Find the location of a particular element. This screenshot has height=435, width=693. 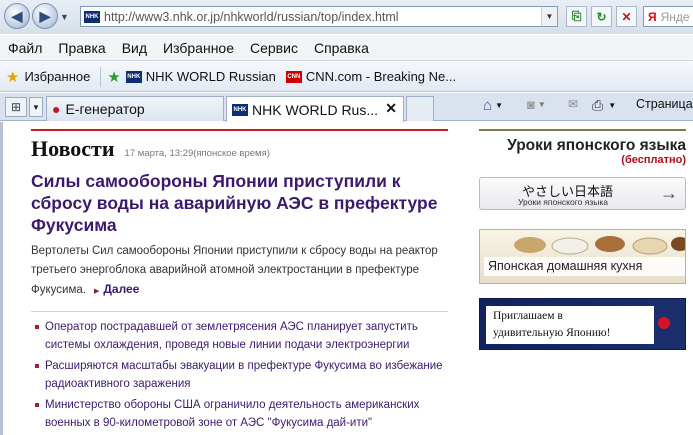

news-divider is located at coordinates (239, 311).